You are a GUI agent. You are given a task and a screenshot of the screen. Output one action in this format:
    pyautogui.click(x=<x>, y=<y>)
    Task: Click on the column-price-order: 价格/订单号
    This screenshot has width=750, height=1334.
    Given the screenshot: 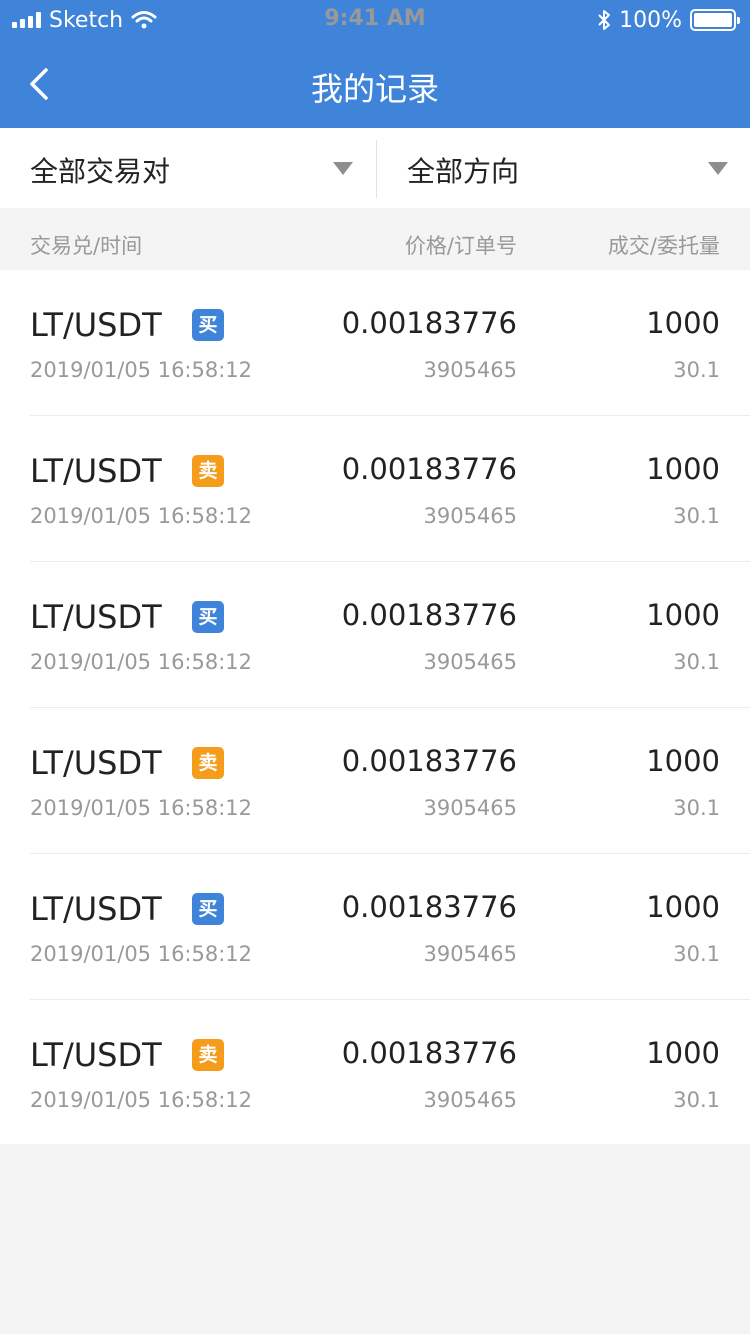 What is the action you would take?
    pyautogui.click(x=460, y=246)
    